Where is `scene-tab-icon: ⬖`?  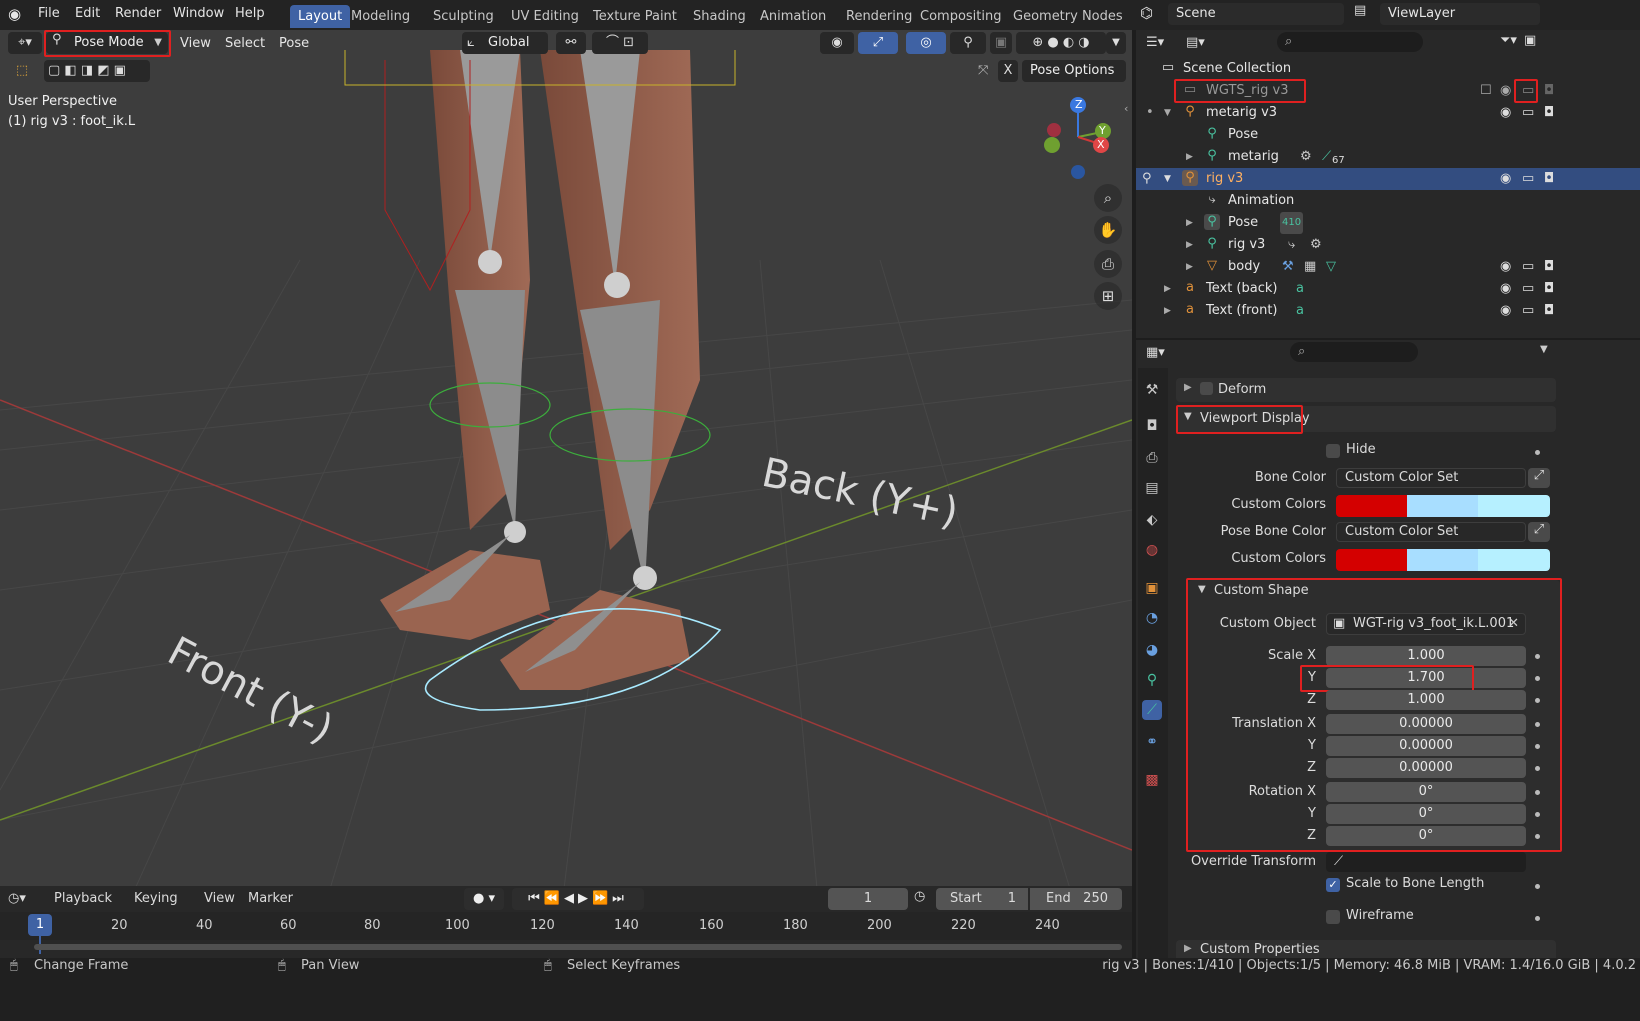
scene-tab-icon: ⬖ is located at coordinates (1152, 520).